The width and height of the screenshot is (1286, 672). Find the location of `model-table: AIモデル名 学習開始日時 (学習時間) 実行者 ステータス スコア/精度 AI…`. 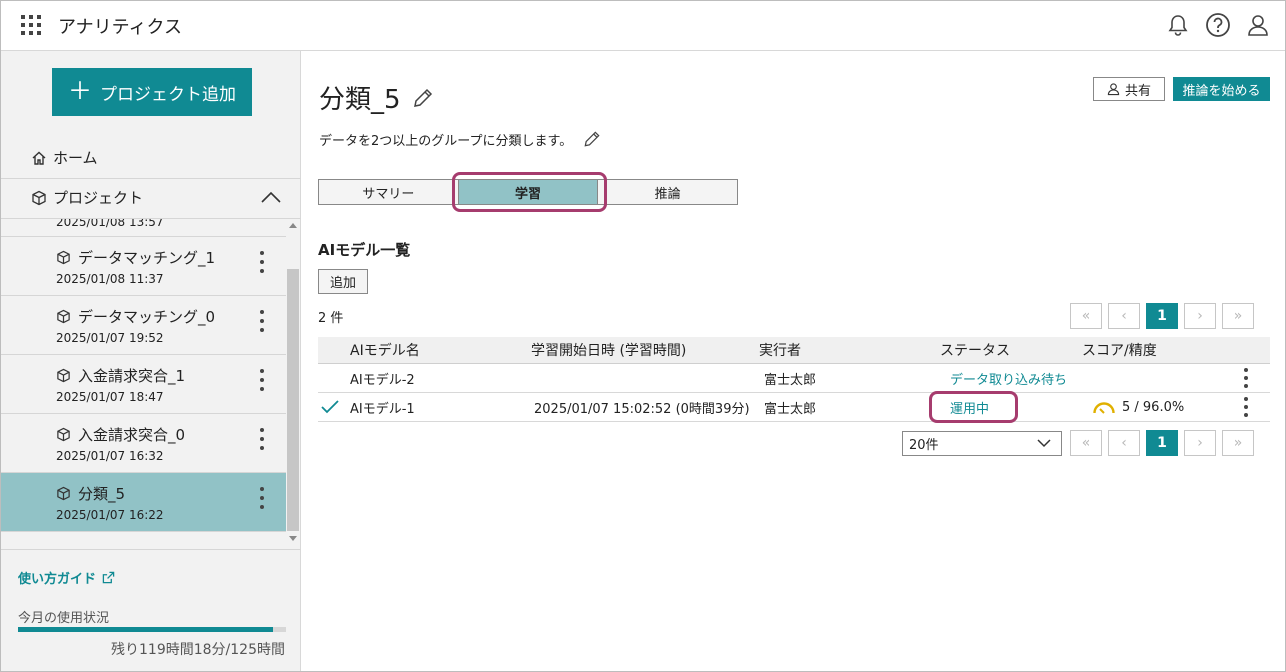

model-table: AIモデル名 学習開始日時 (学習時間) 実行者 ステータス スコア/精度 AI… is located at coordinates (794, 379).